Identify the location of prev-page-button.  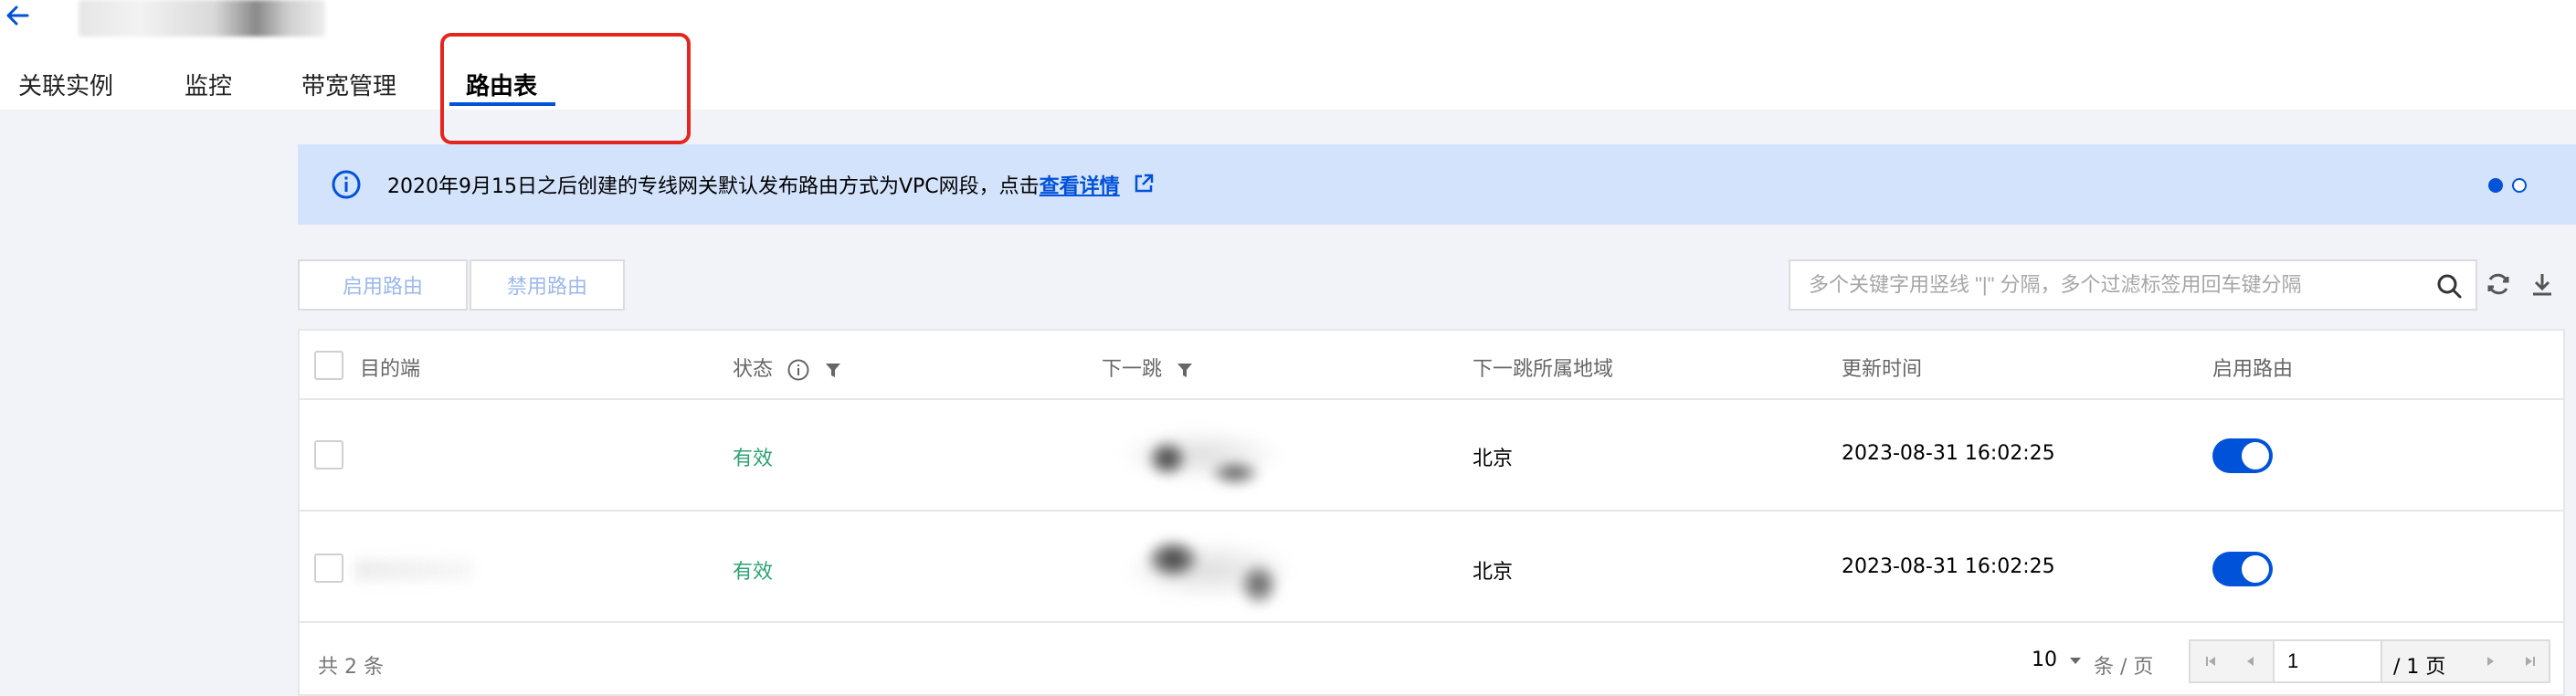
(2251, 661).